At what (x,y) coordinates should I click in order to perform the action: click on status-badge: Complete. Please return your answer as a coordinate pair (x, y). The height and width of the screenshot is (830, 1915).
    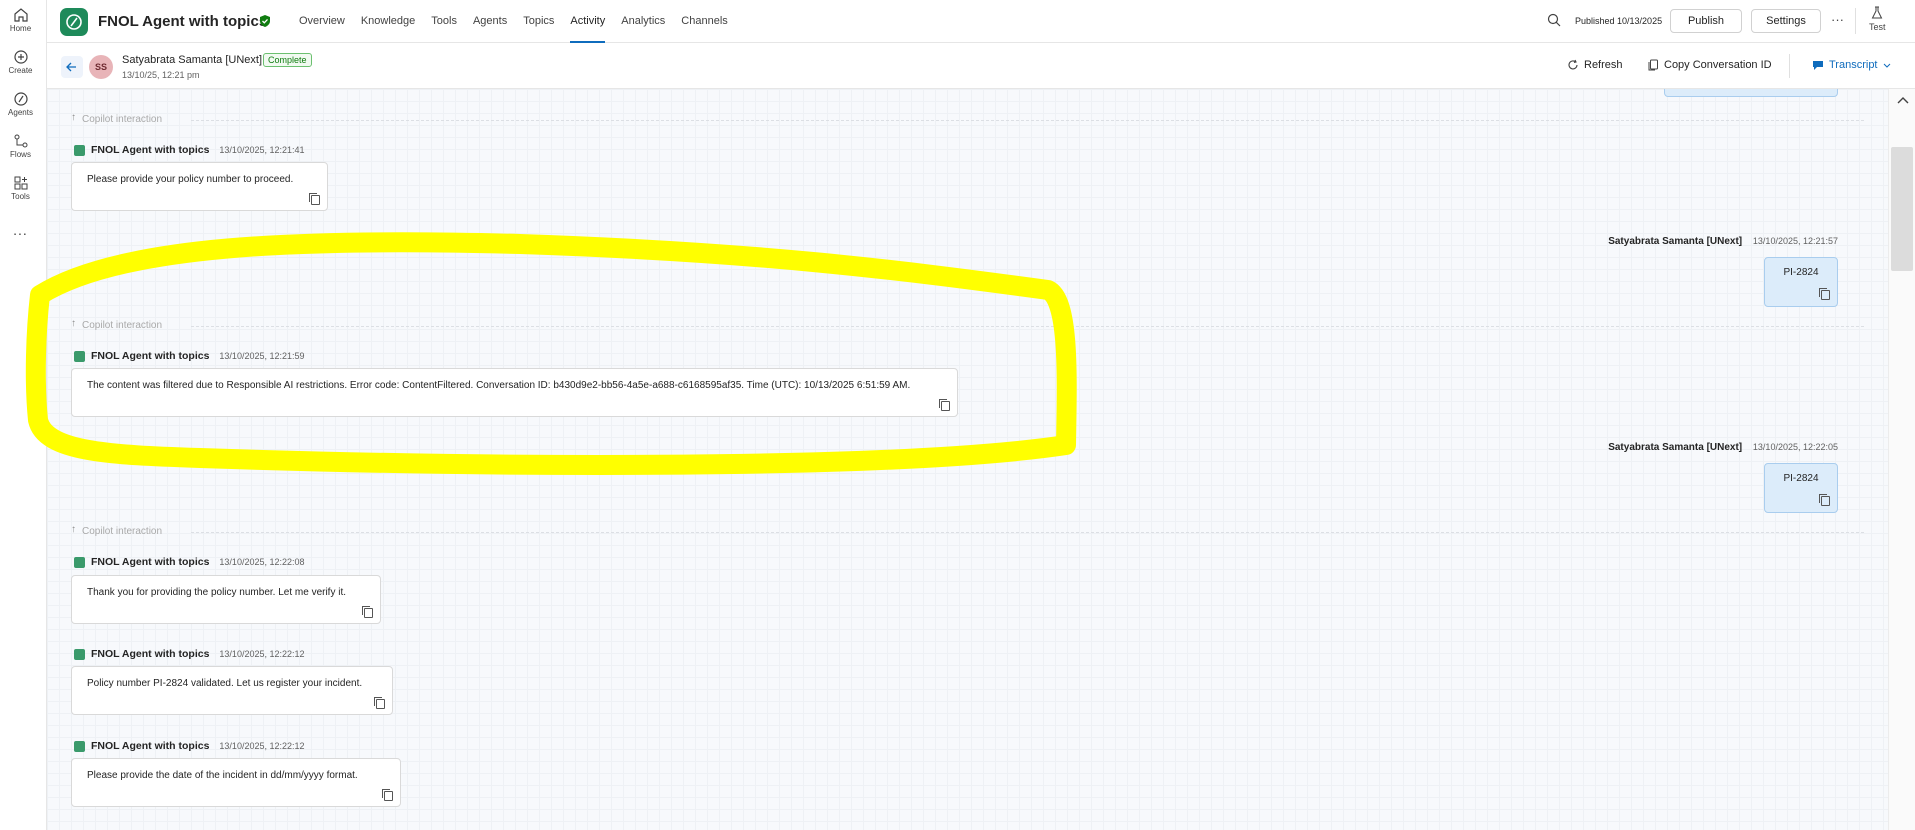
    Looking at the image, I should click on (287, 60).